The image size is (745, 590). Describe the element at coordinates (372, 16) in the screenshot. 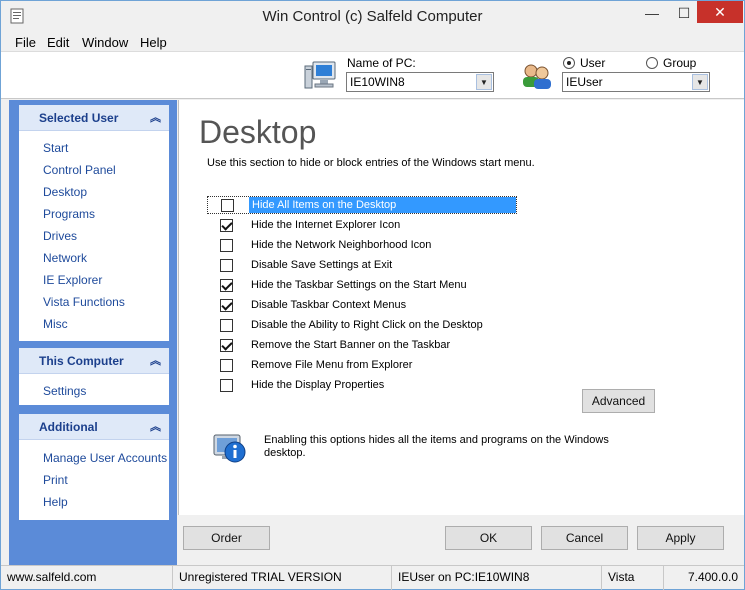

I see `title-bar: Win Control (c) Salfeld Computer — ☐ ✕` at that location.